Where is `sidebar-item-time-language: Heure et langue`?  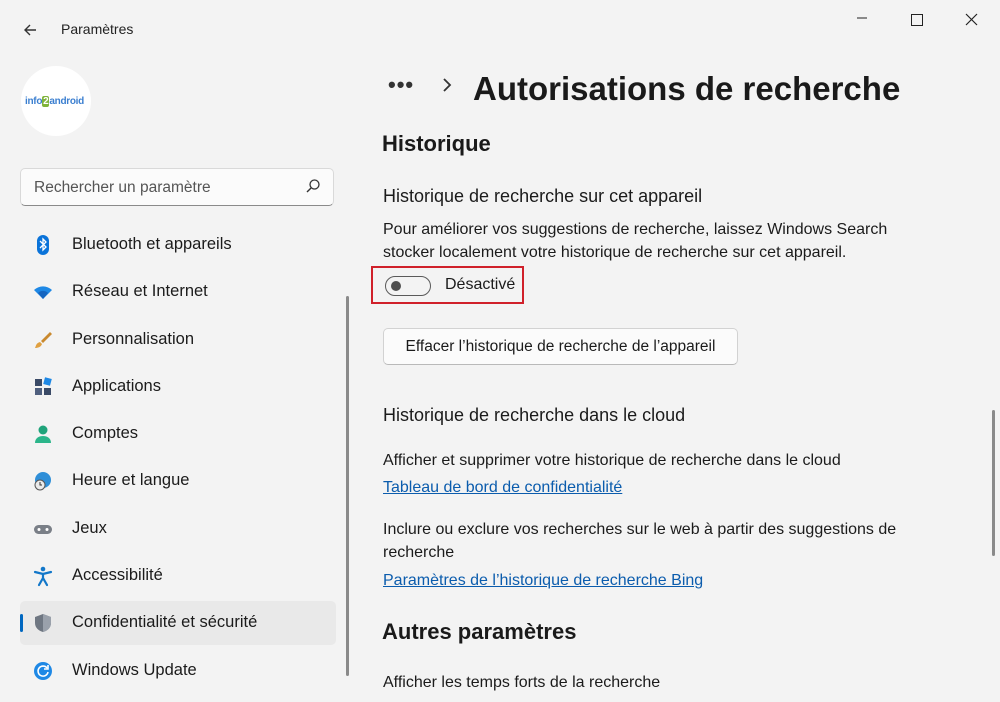
sidebar-item-time-language: Heure et langue is located at coordinates (178, 481).